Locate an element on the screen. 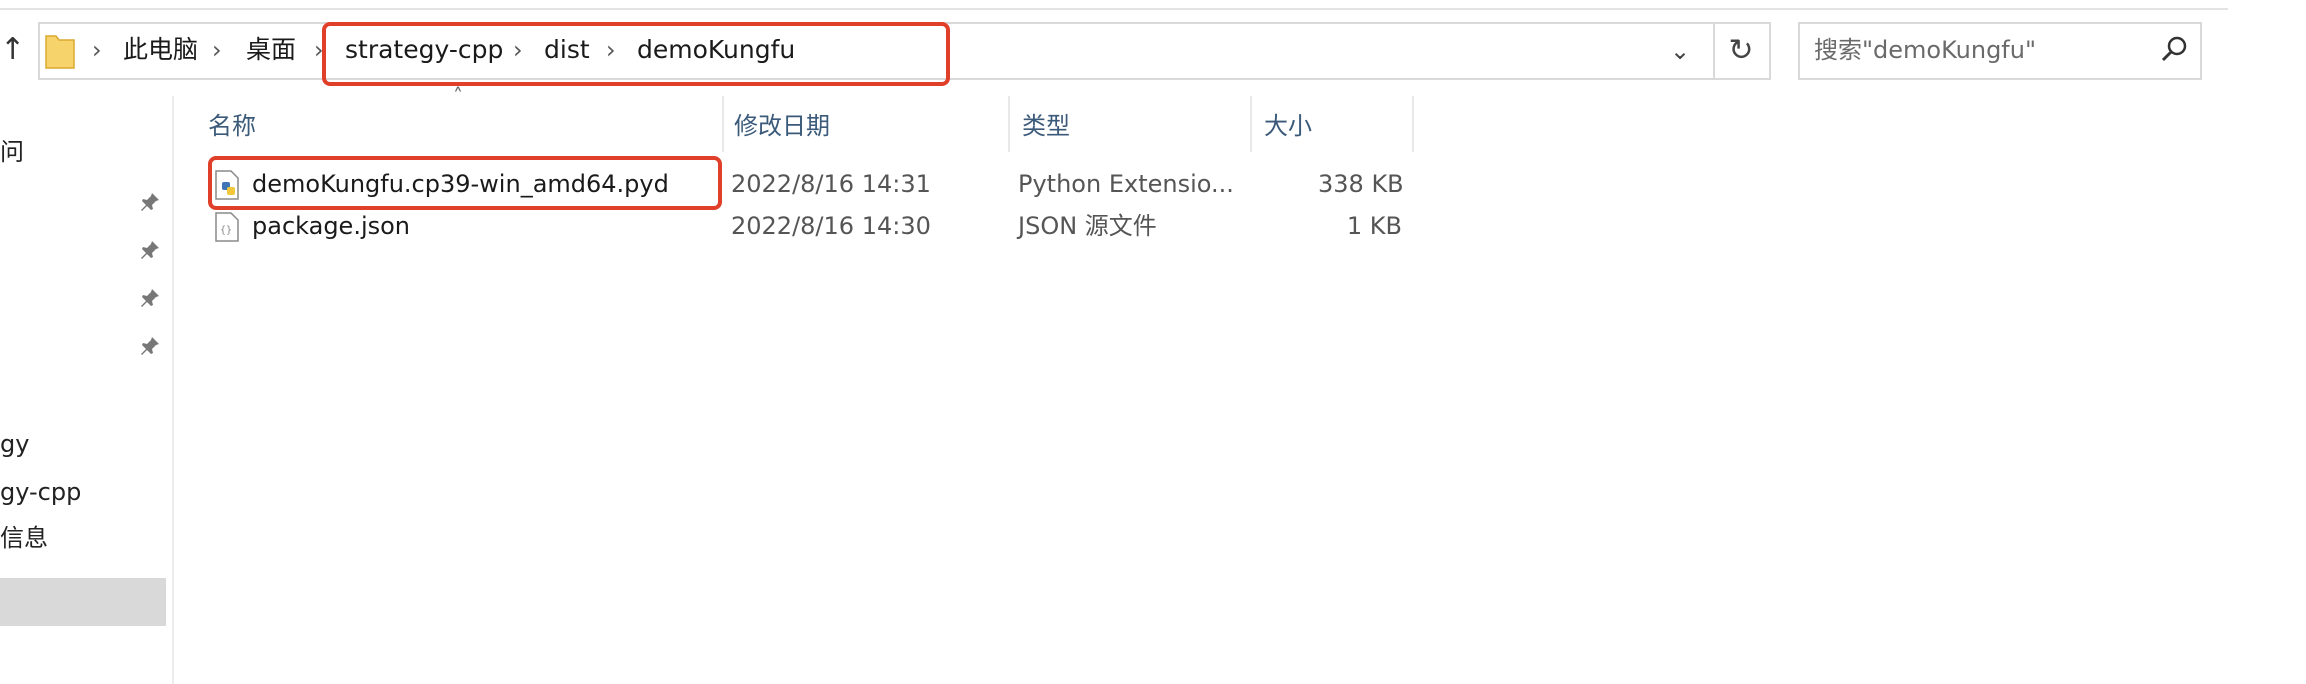 The height and width of the screenshot is (684, 2306). column-header-size: 大小 is located at coordinates (1288, 126).